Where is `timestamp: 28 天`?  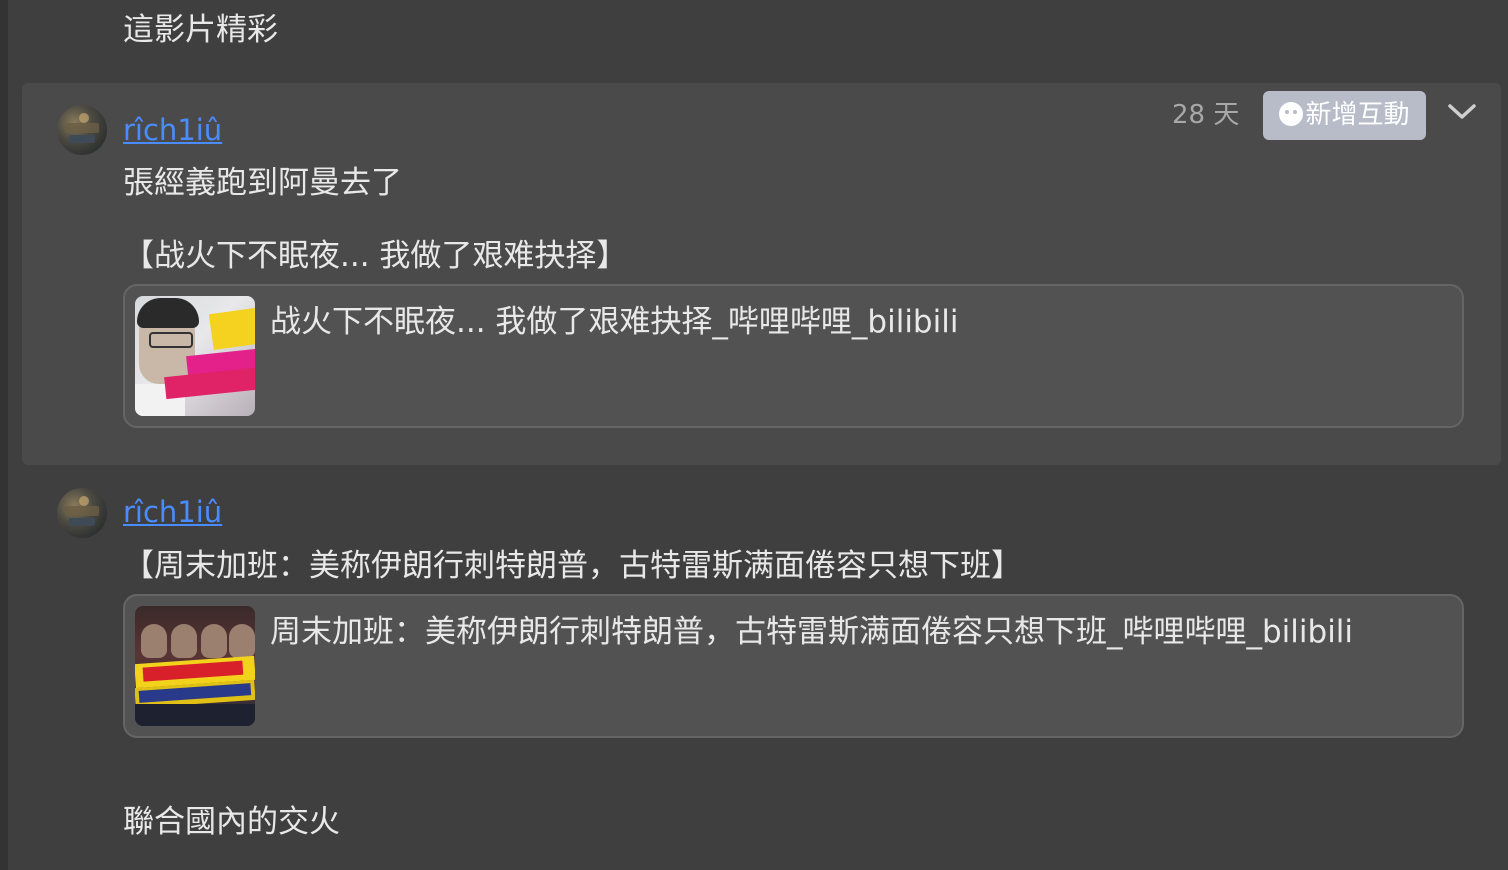 timestamp: 28 天 is located at coordinates (1206, 115).